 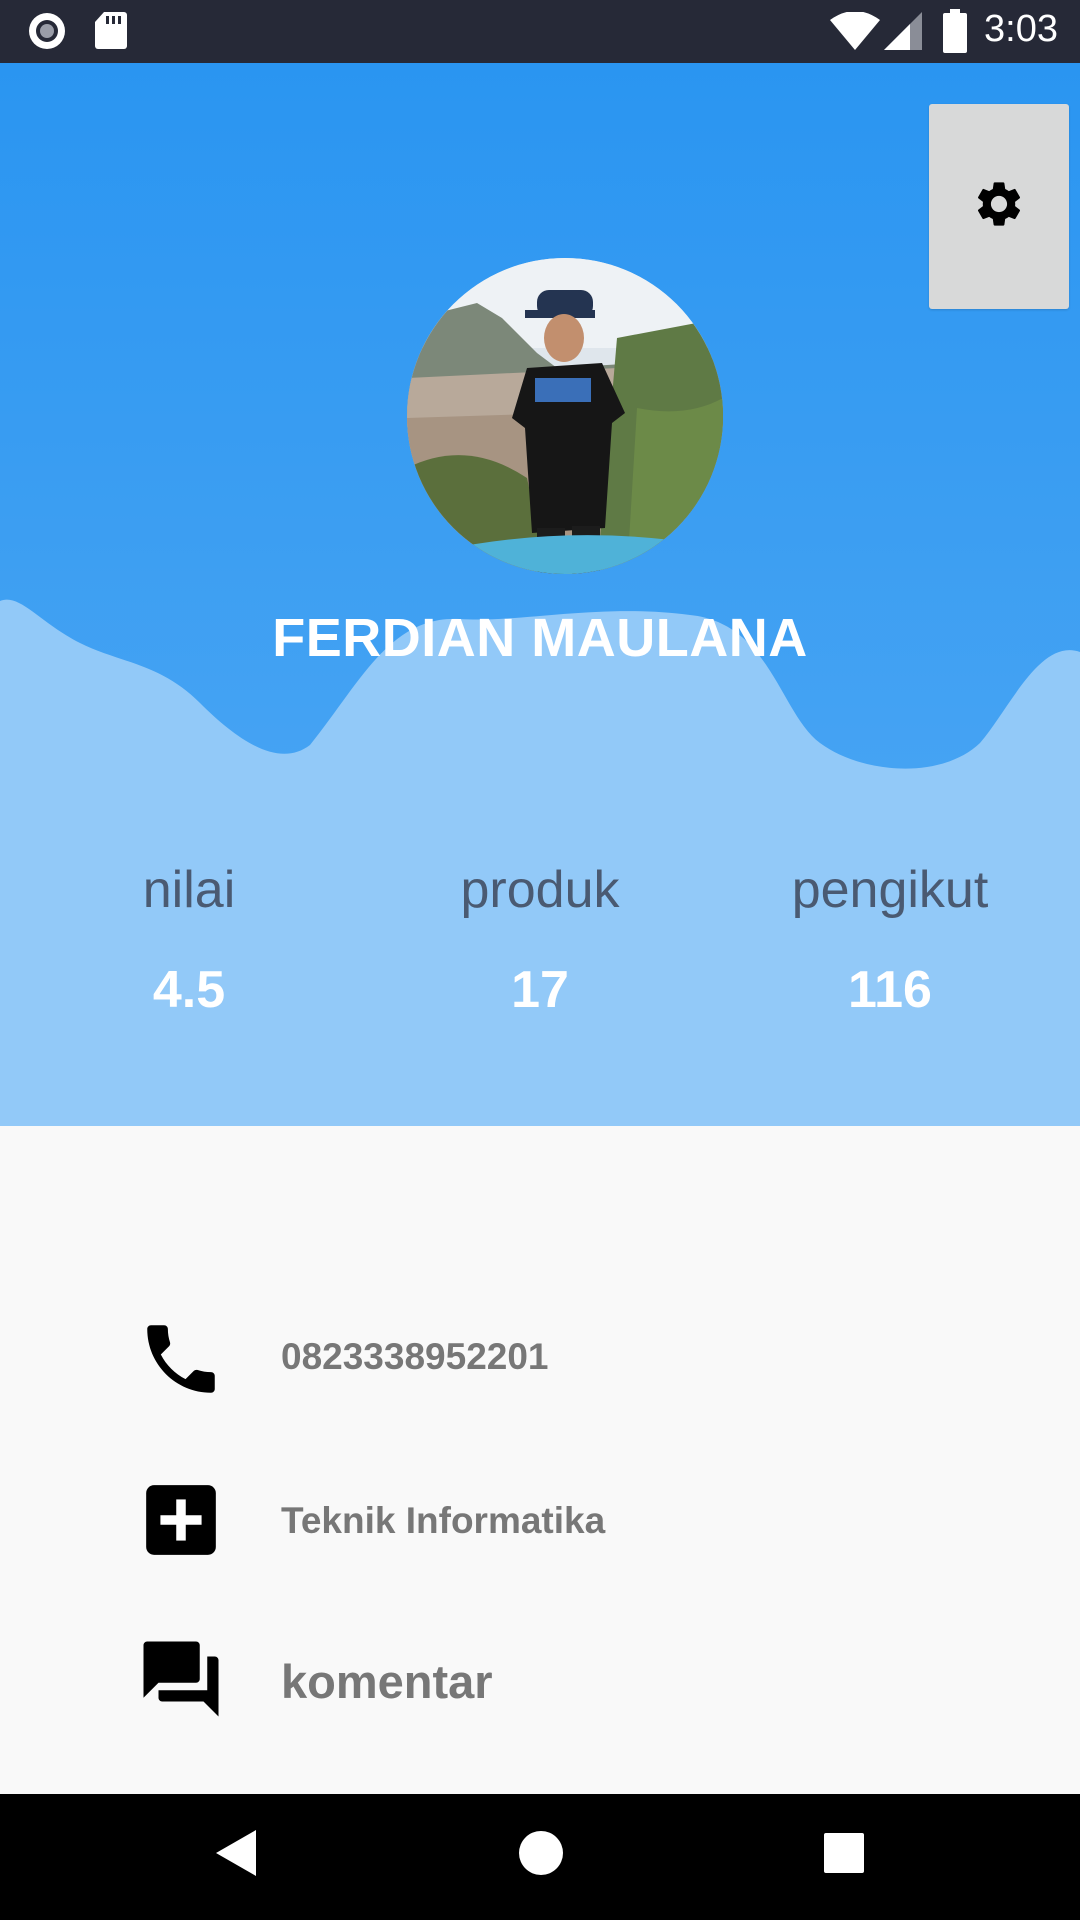 I want to click on sd-card-icon, so click(x=111, y=32).